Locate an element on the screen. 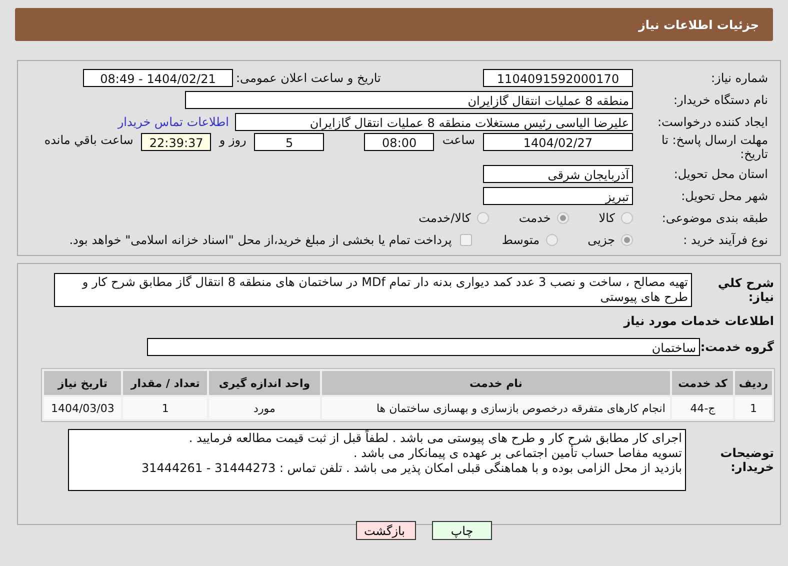 This screenshot has width=788, height=566. buyer-org-field: منطقه 8 عملیات انتقال گازایران is located at coordinates (409, 100).